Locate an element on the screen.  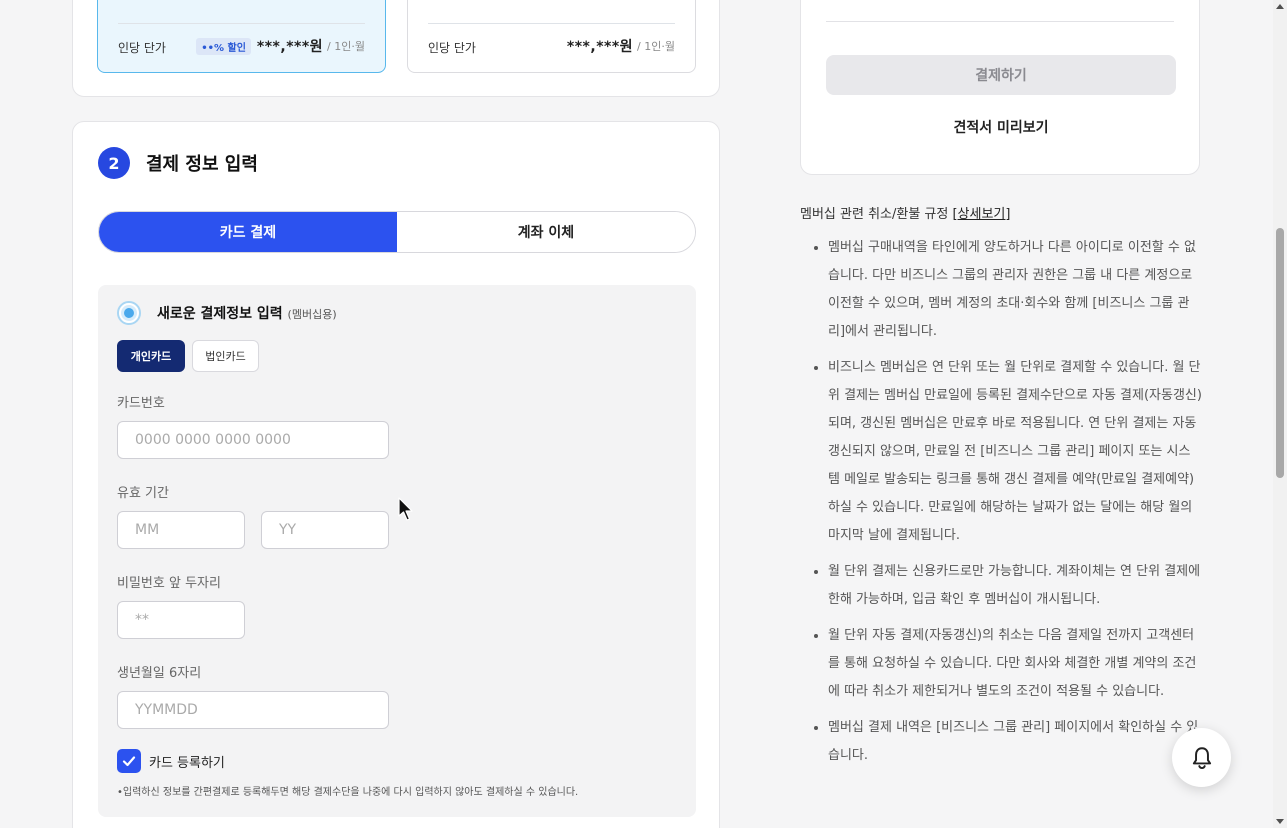
price-row: ***,***원 / 1인·월 is located at coordinates (621, 46).